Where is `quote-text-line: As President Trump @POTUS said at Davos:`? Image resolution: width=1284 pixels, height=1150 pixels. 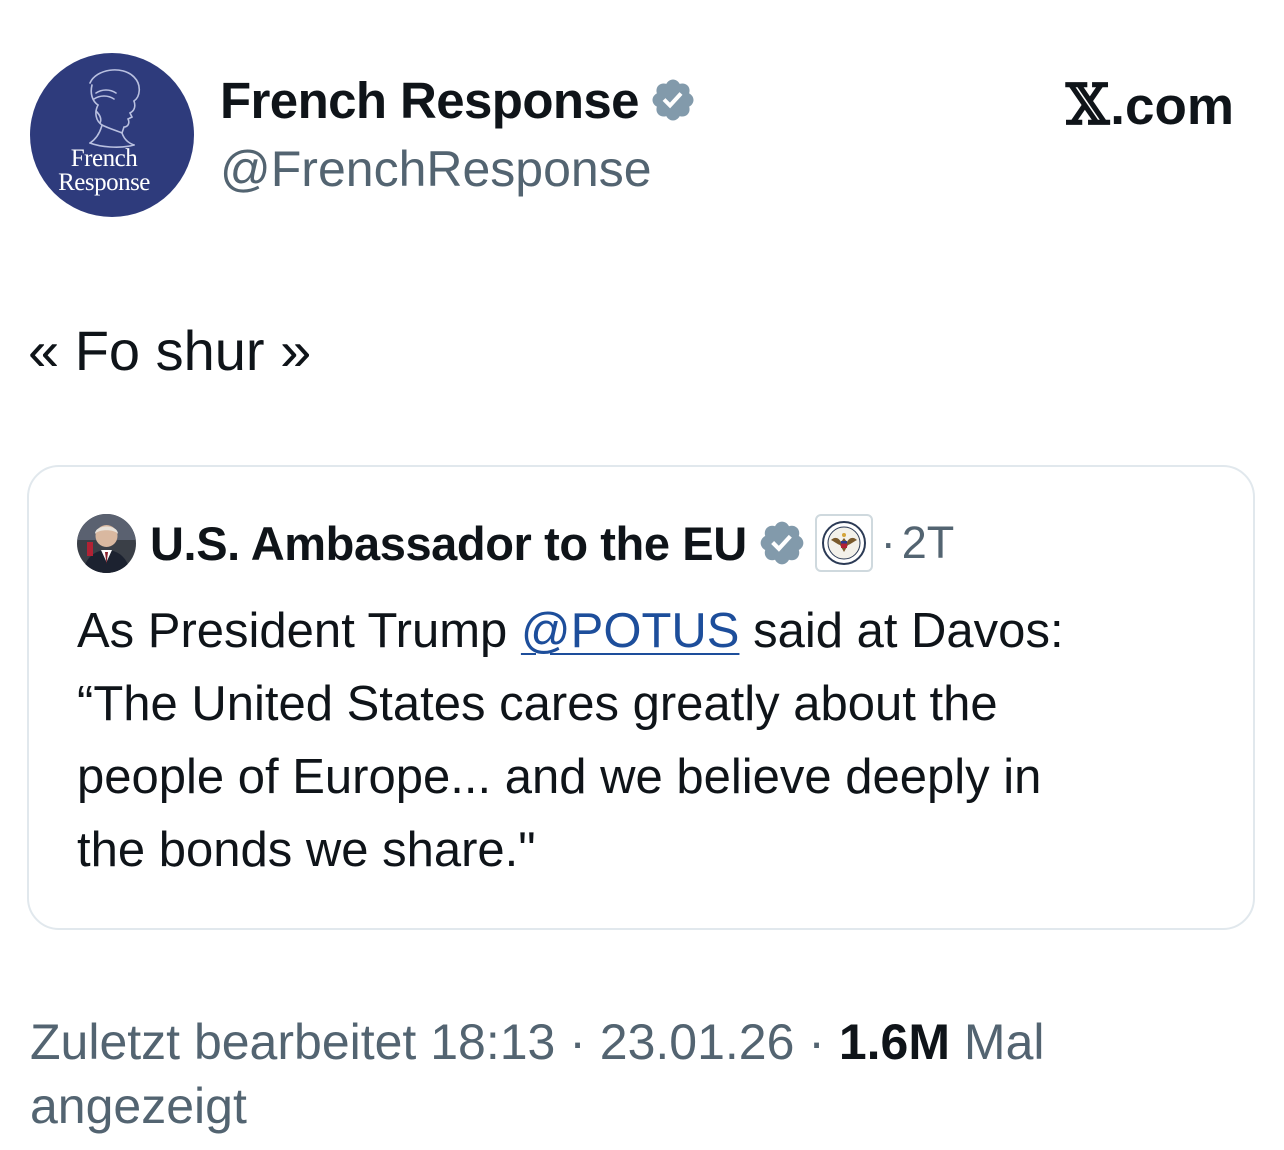 quote-text-line: As President Trump @POTUS said at Davos: is located at coordinates (570, 631).